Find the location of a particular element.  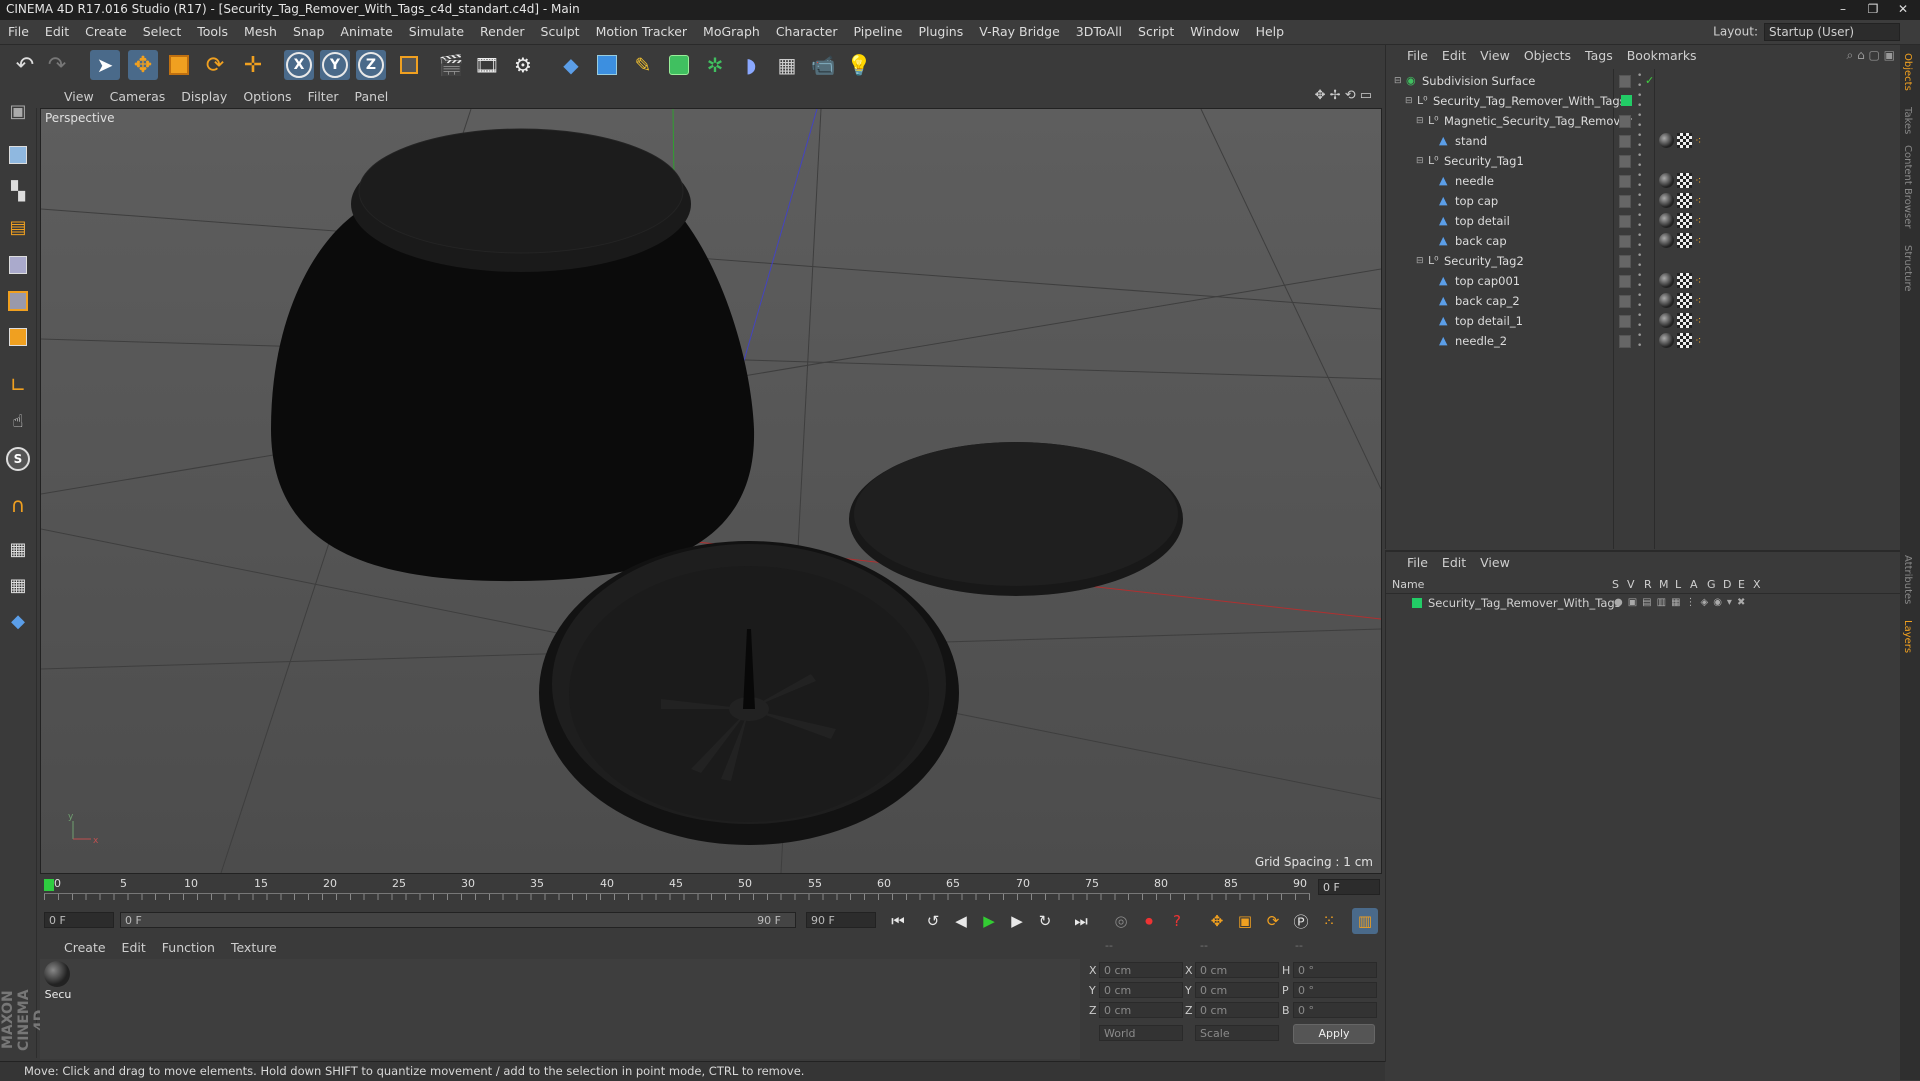

object-name: Security_Tag1 is located at coordinates (1484, 161).